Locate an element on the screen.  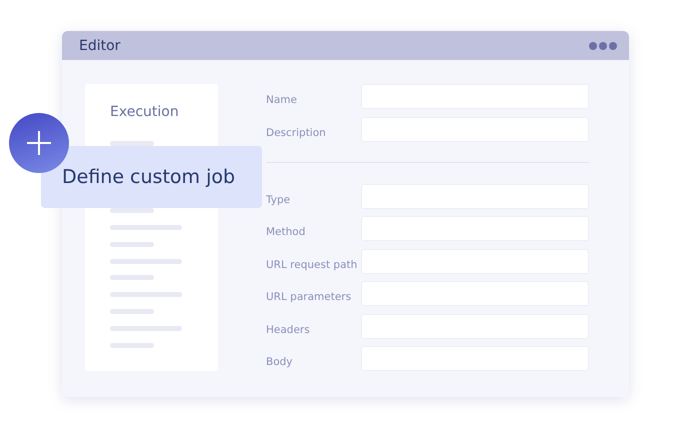
field-label: Name is located at coordinates (281, 100).